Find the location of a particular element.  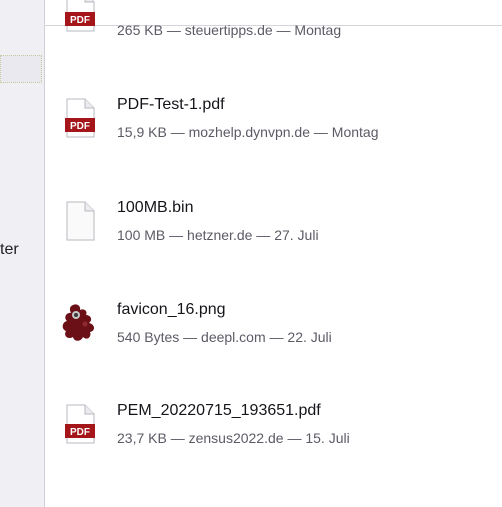

download-filename: PDF-Test-1.pdf is located at coordinates (171, 104).